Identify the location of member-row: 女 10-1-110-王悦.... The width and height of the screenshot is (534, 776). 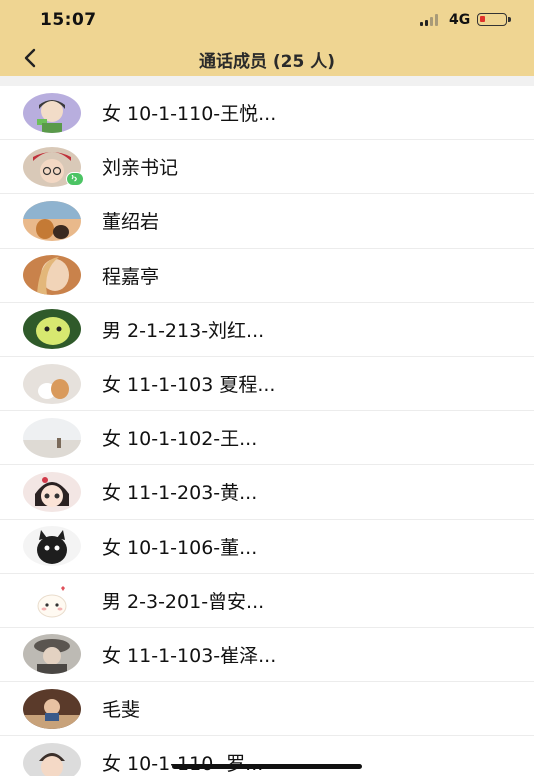
(267, 113).